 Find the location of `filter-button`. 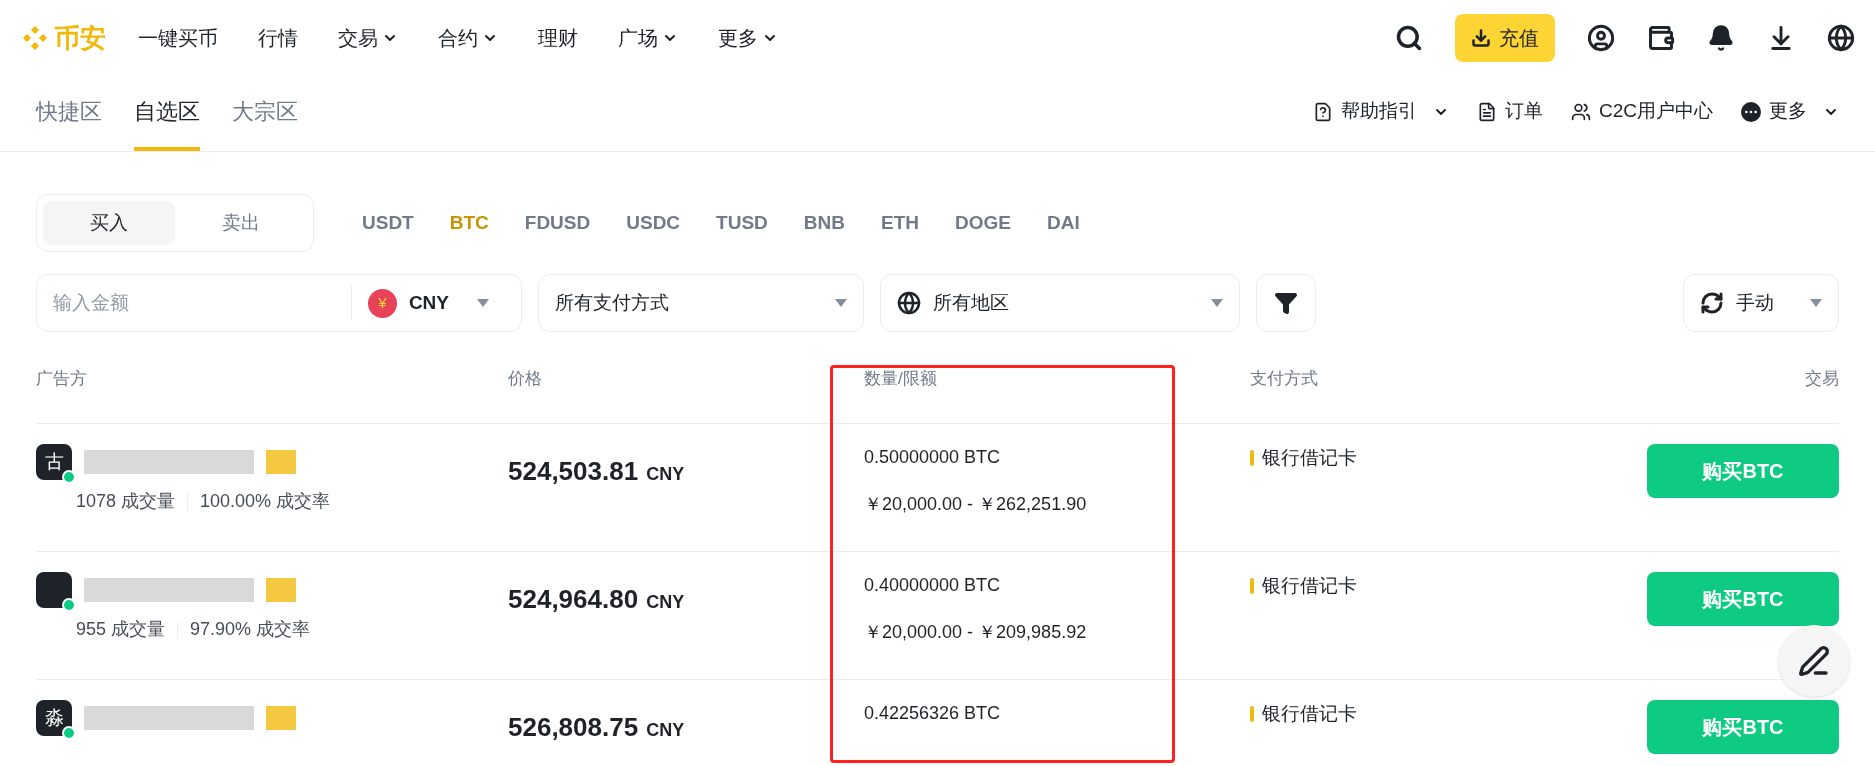

filter-button is located at coordinates (1286, 303).